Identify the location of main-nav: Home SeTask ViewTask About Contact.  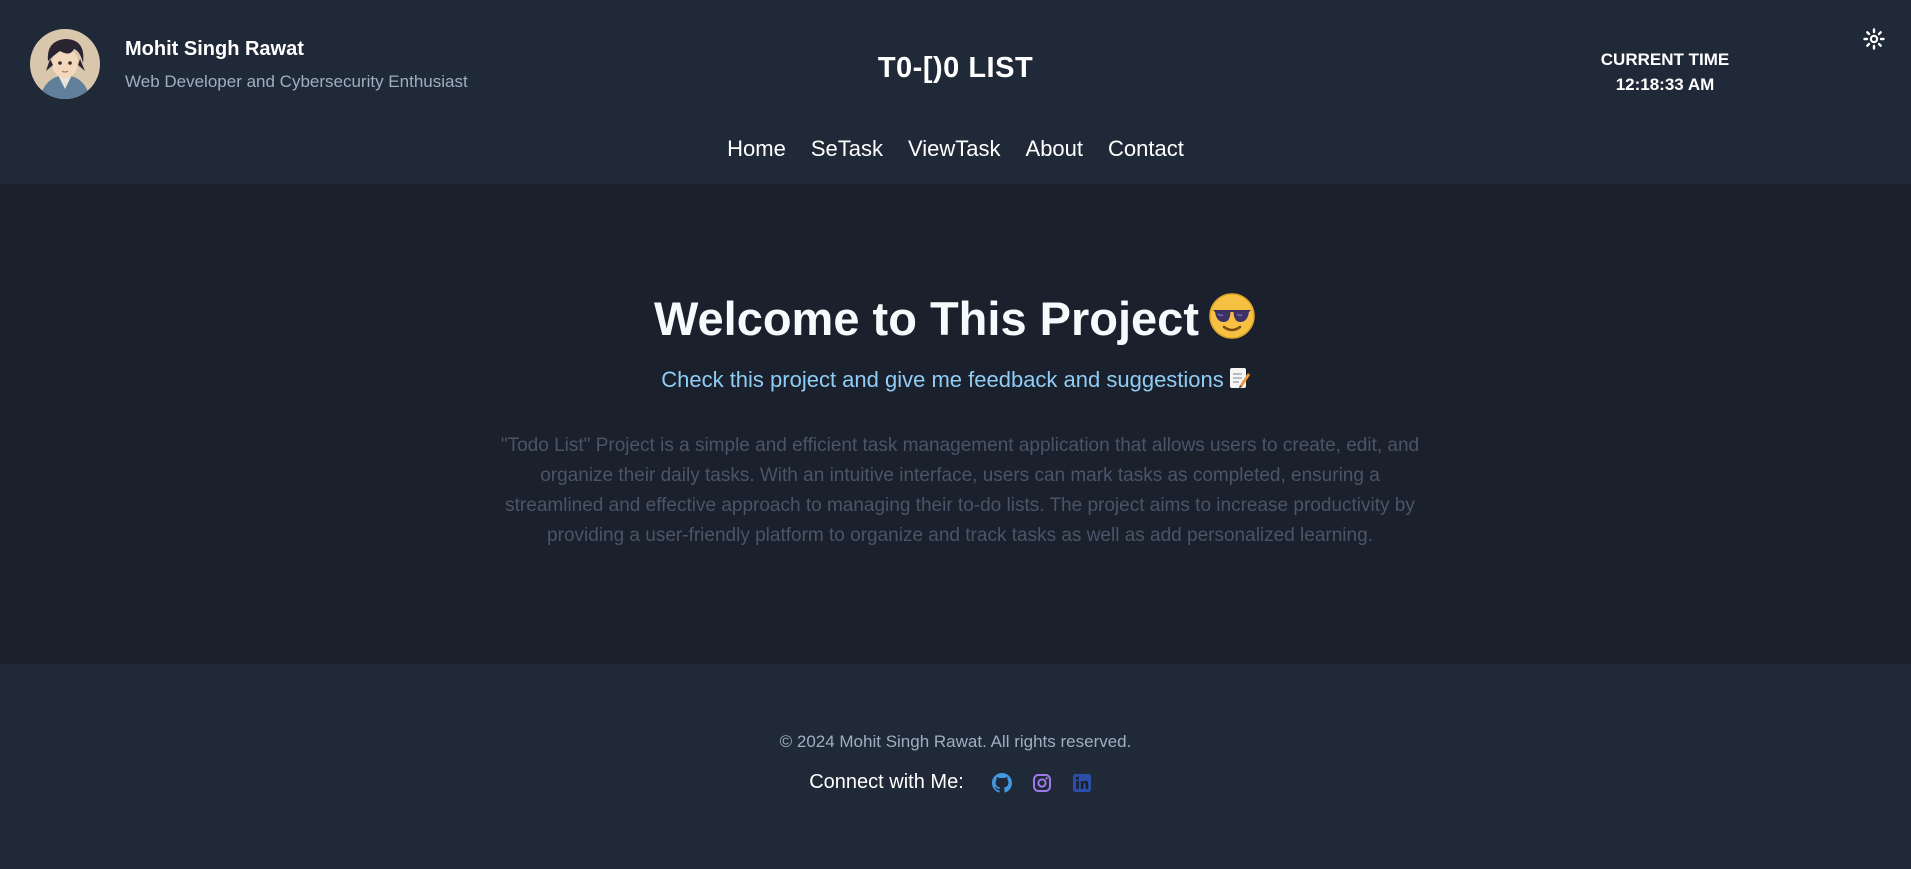
(955, 149).